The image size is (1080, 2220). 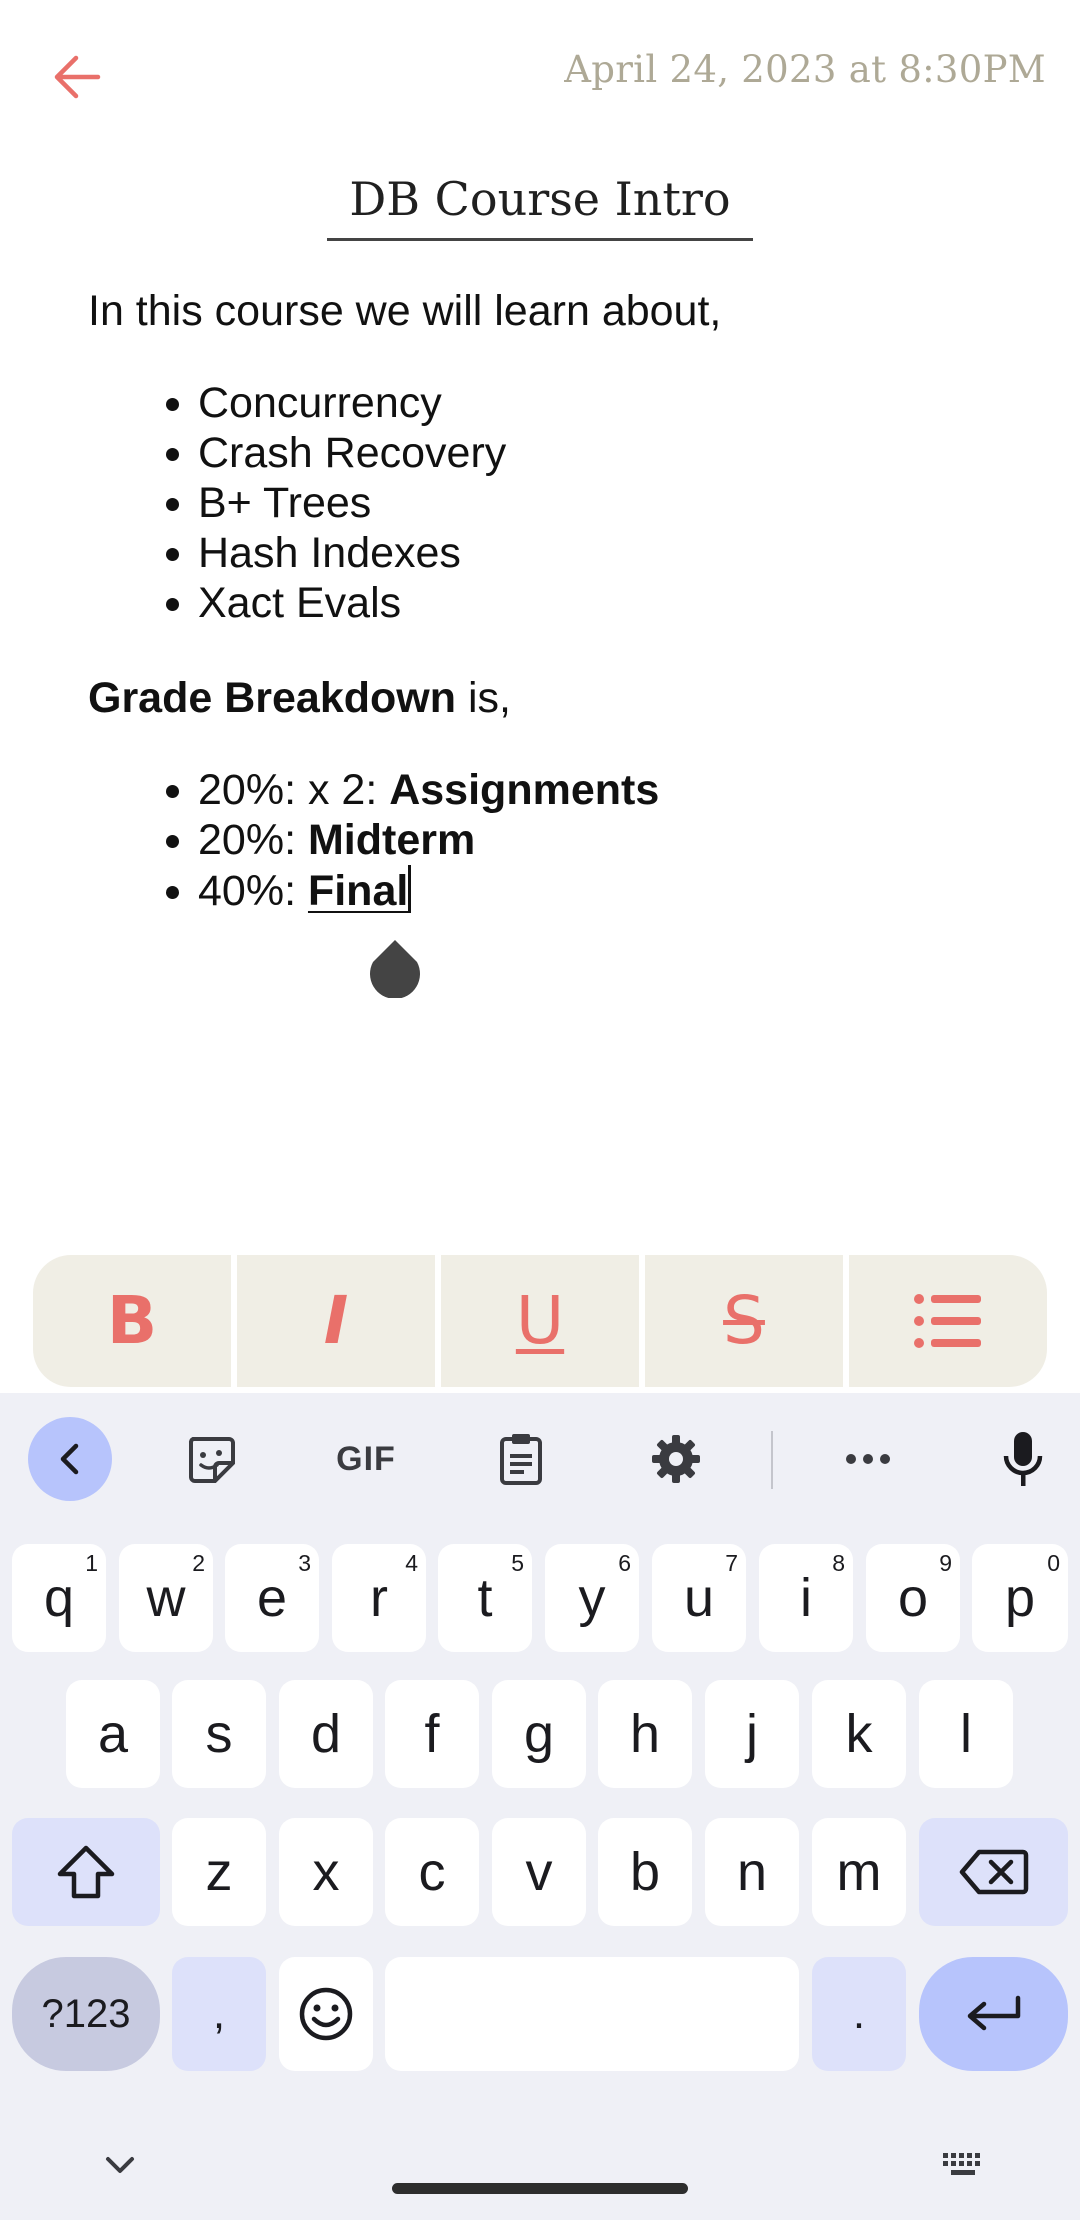 What do you see at coordinates (86, 1872) in the screenshot?
I see `shift-key` at bounding box center [86, 1872].